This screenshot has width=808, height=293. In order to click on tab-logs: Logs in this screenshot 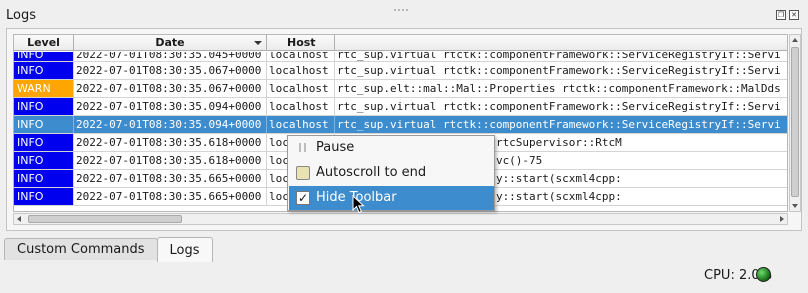, I will do `click(184, 249)`.